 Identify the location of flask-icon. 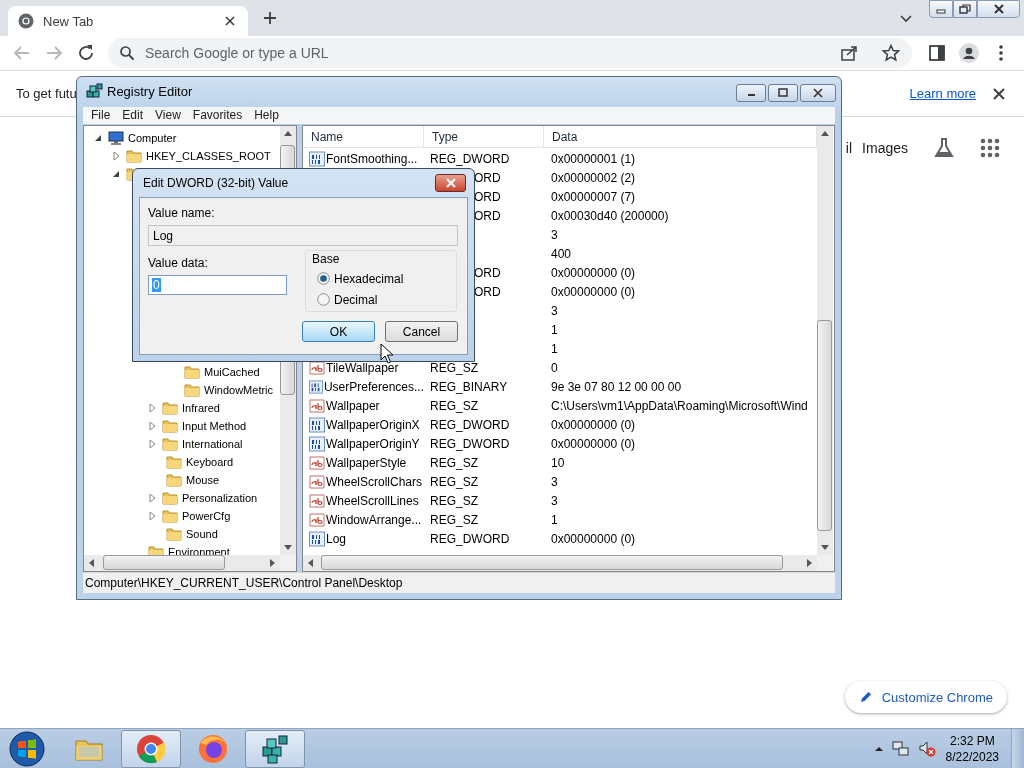
(944, 148).